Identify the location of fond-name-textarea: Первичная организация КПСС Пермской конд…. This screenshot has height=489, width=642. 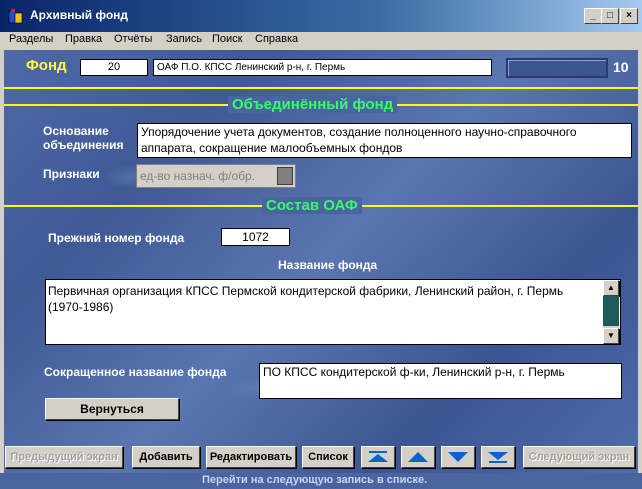
(333, 312).